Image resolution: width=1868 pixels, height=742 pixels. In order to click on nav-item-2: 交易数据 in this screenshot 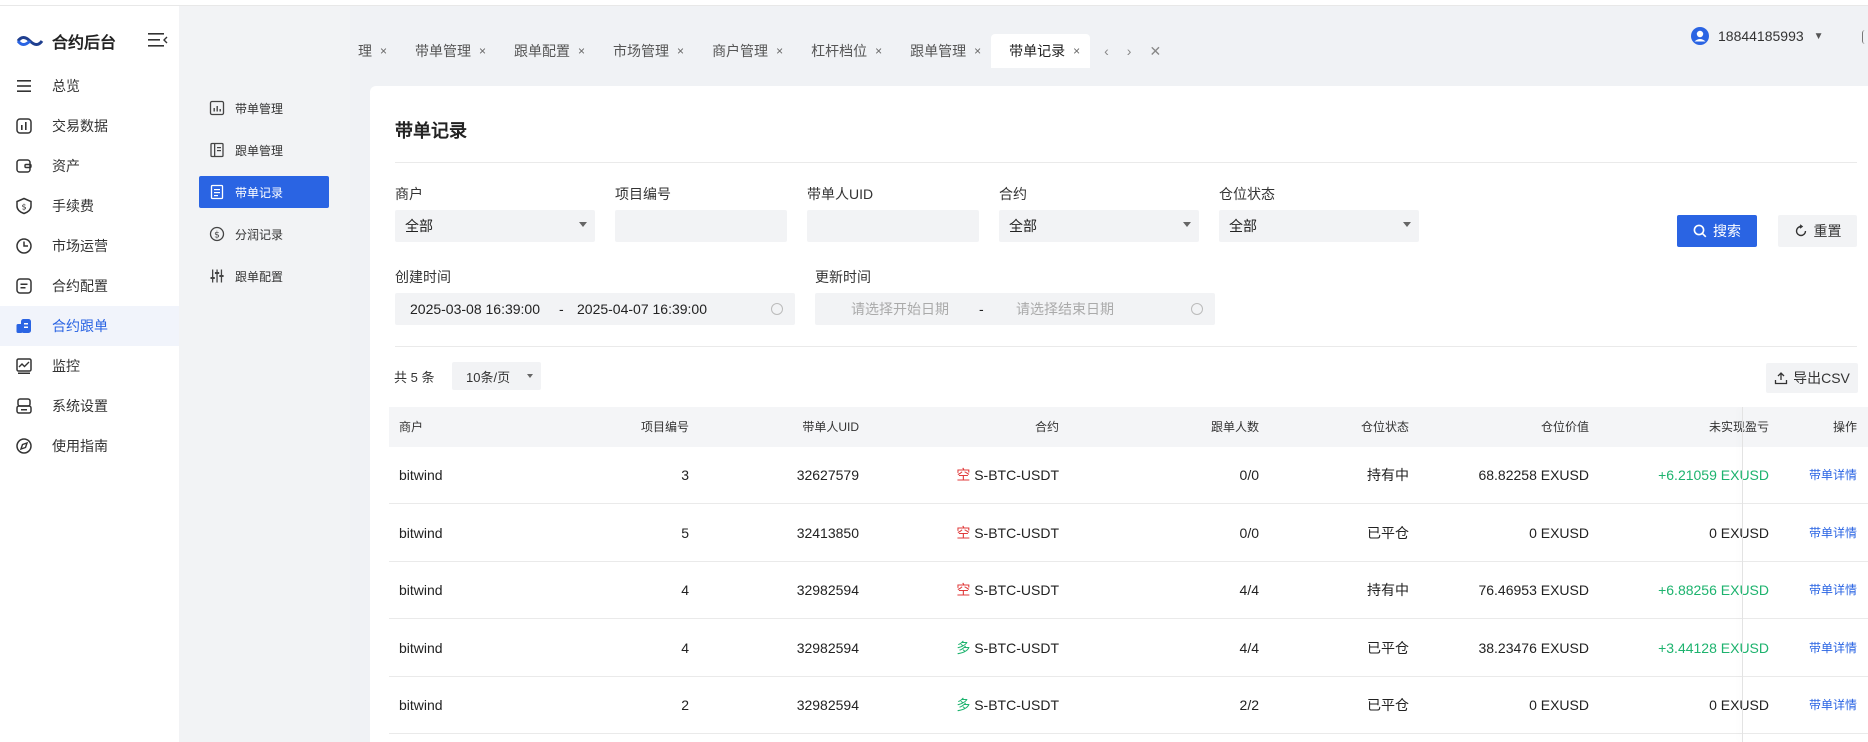, I will do `click(89, 126)`.